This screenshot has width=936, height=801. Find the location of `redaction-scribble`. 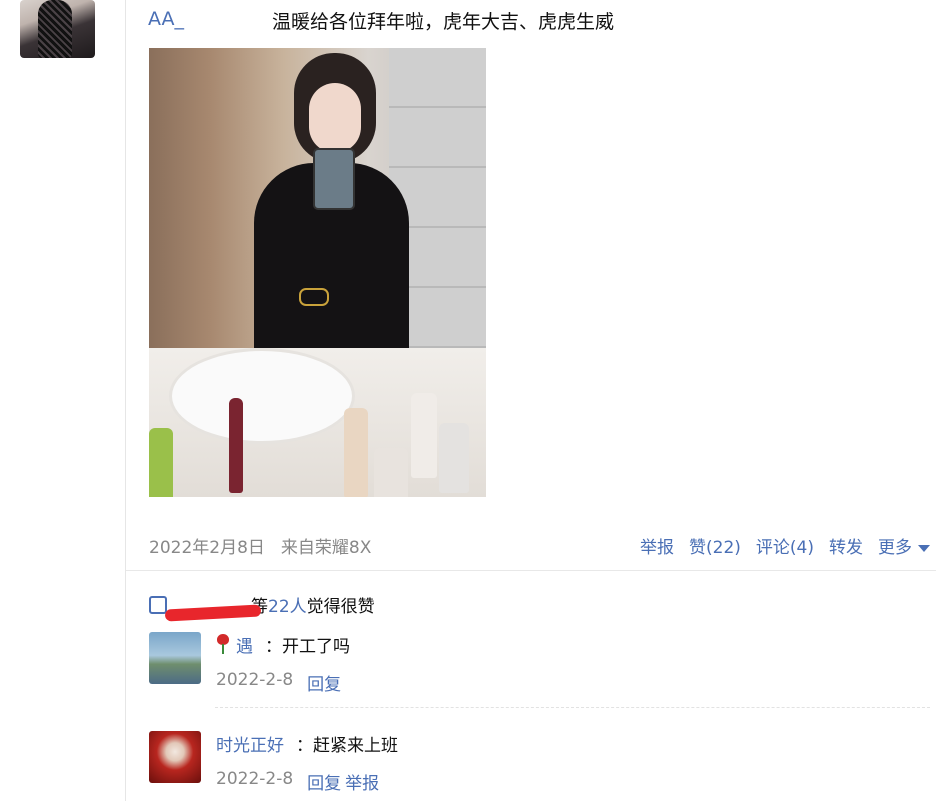

redaction-scribble is located at coordinates (213, 612).